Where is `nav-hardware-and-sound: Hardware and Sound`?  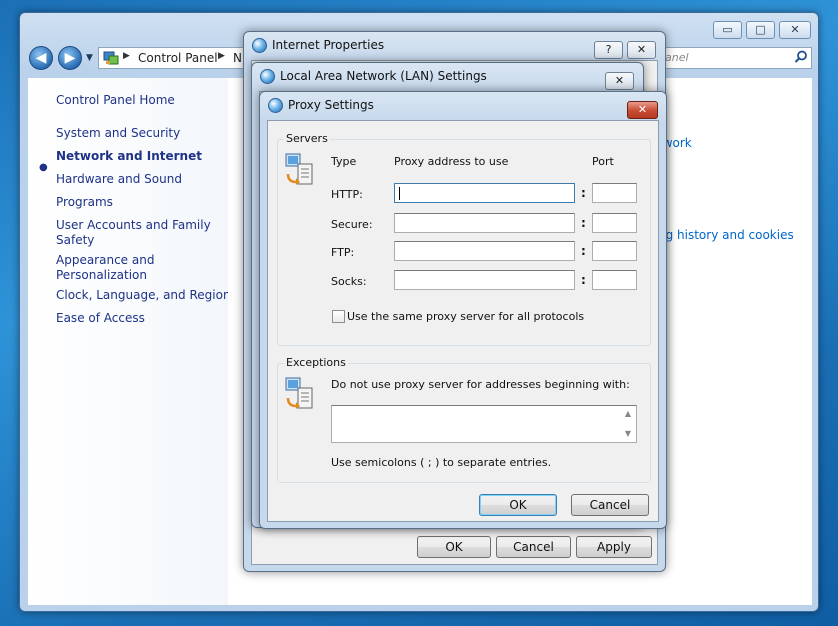
nav-hardware-and-sound: Hardware and Sound is located at coordinates (119, 179).